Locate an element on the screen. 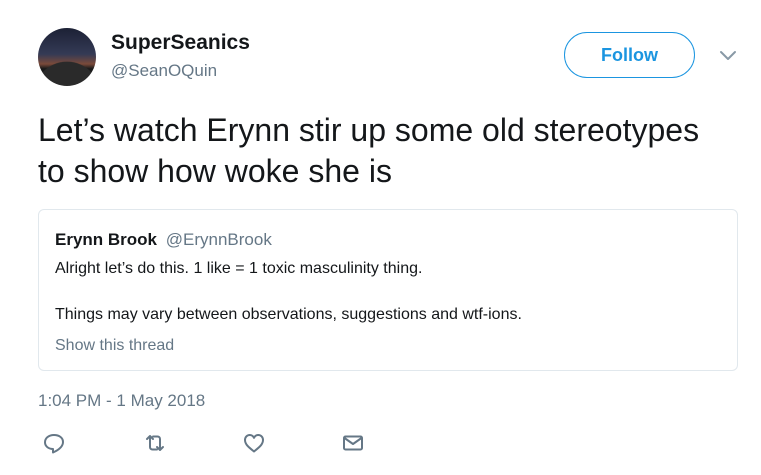 This screenshot has width=761, height=475. quoted-author-name: Erynn Brook is located at coordinates (106, 239).